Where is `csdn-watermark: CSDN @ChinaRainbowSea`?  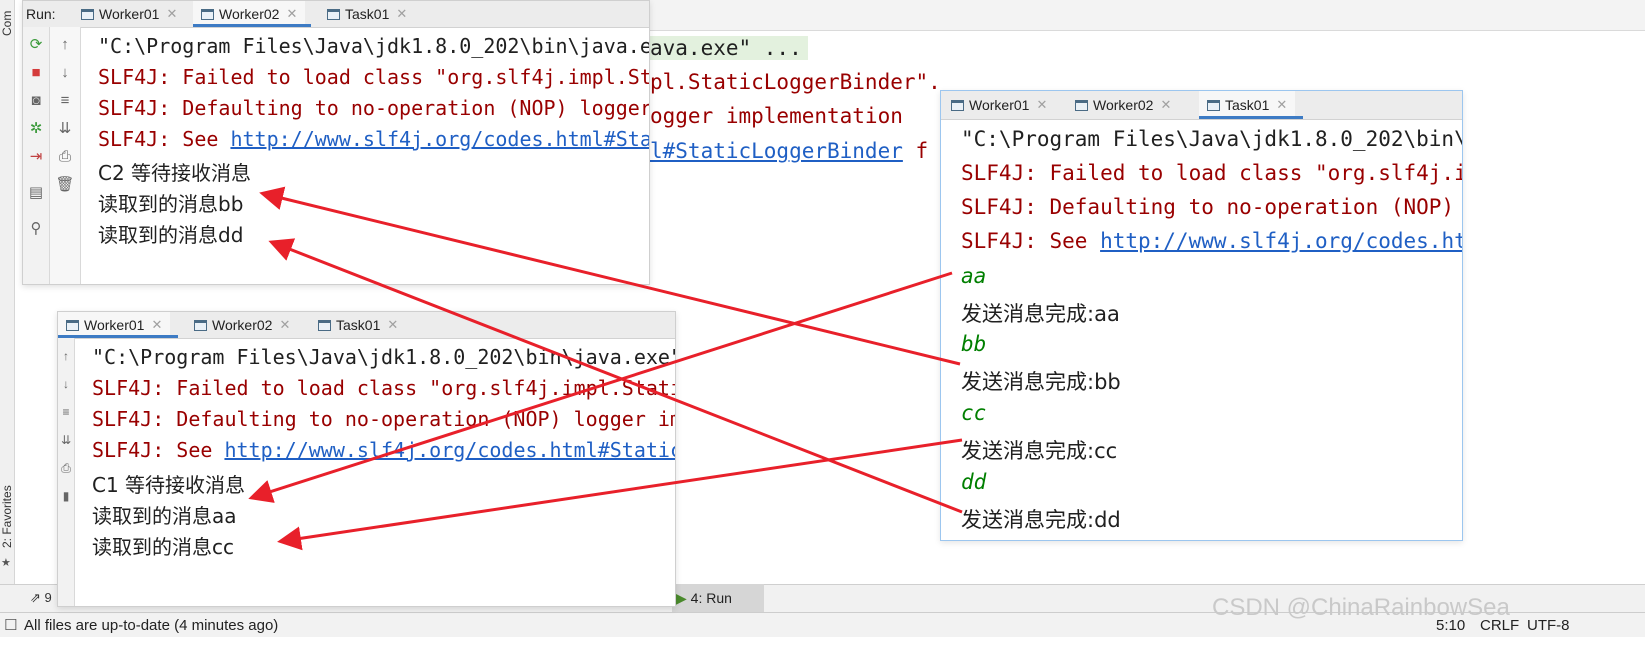
csdn-watermark: CSDN @ChinaRainbowSea is located at coordinates (1361, 607).